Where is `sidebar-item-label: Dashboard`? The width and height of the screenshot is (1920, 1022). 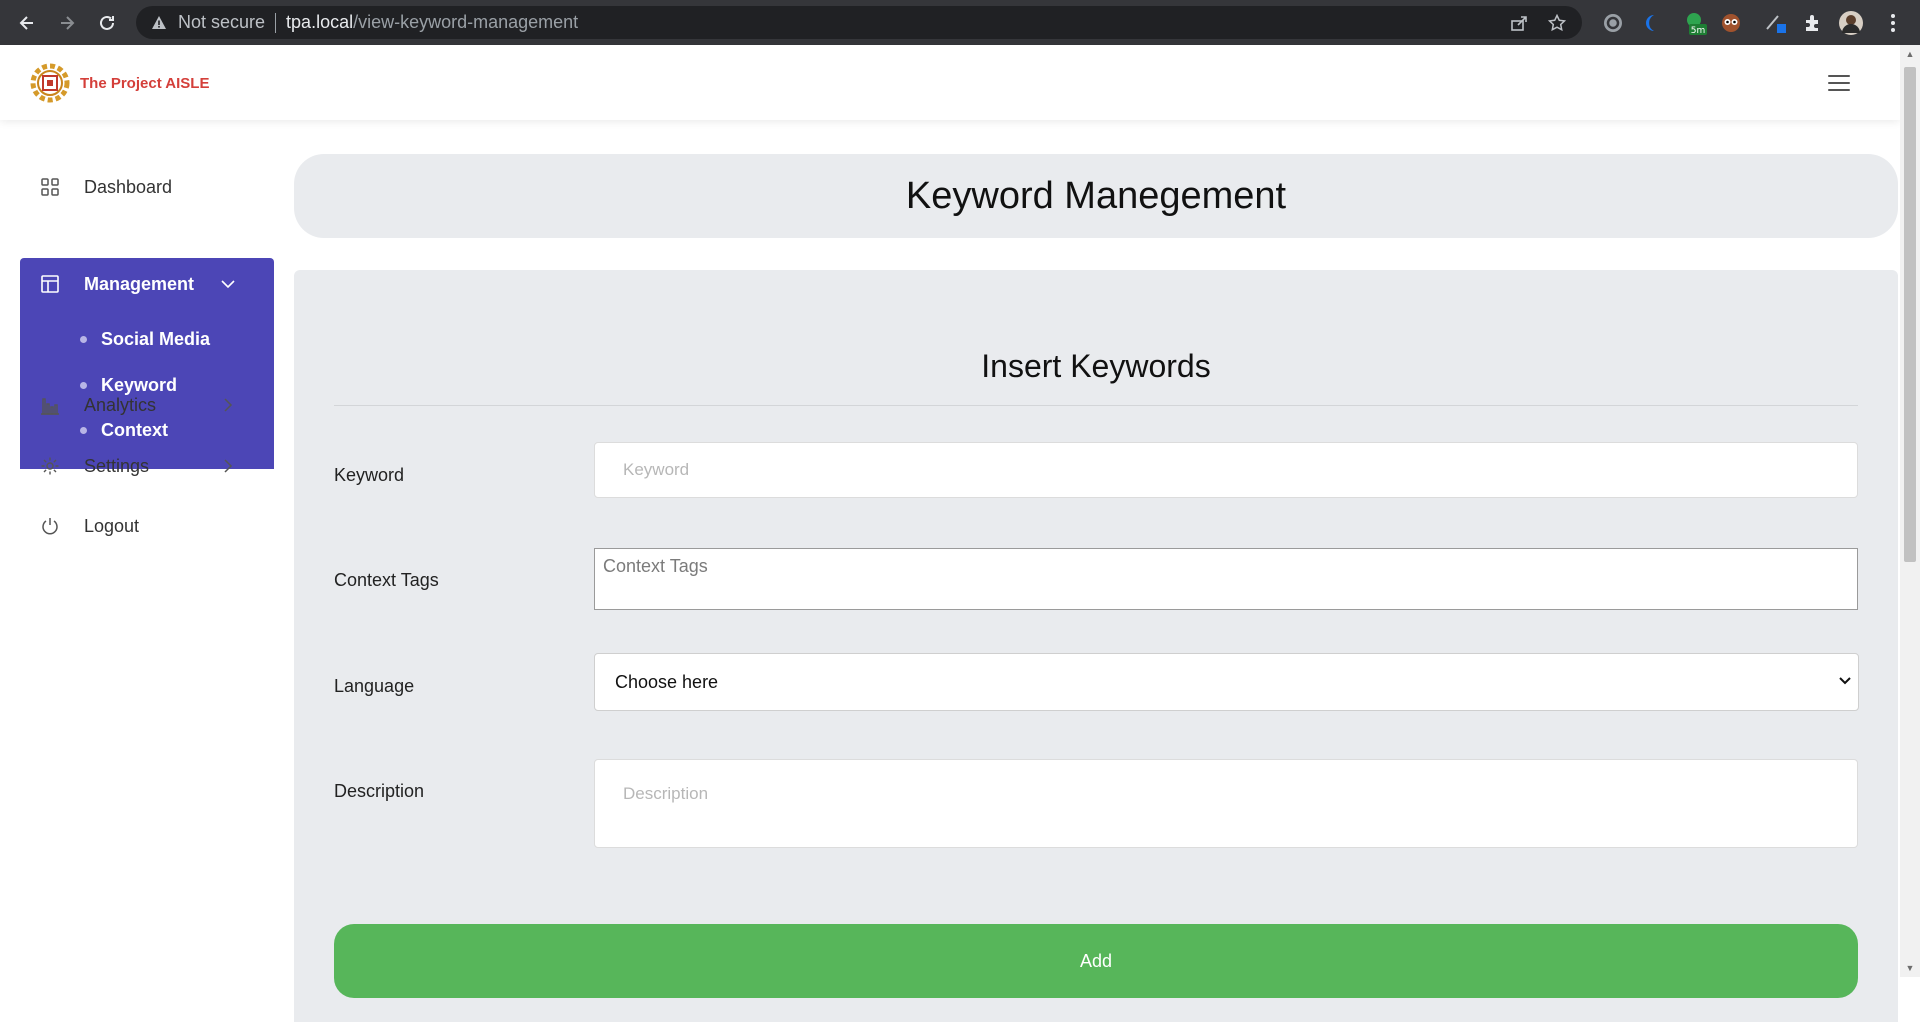
sidebar-item-label: Dashboard is located at coordinates (128, 186).